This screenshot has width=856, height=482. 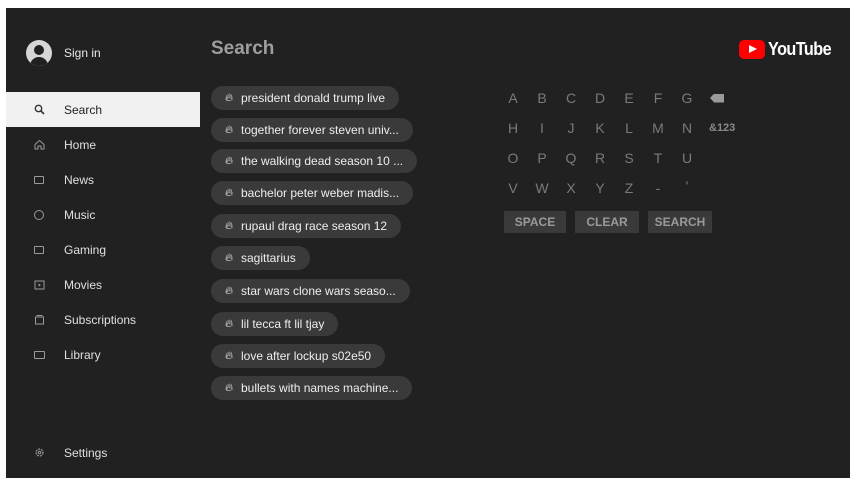 What do you see at coordinates (39, 110) in the screenshot?
I see `search-icon` at bounding box center [39, 110].